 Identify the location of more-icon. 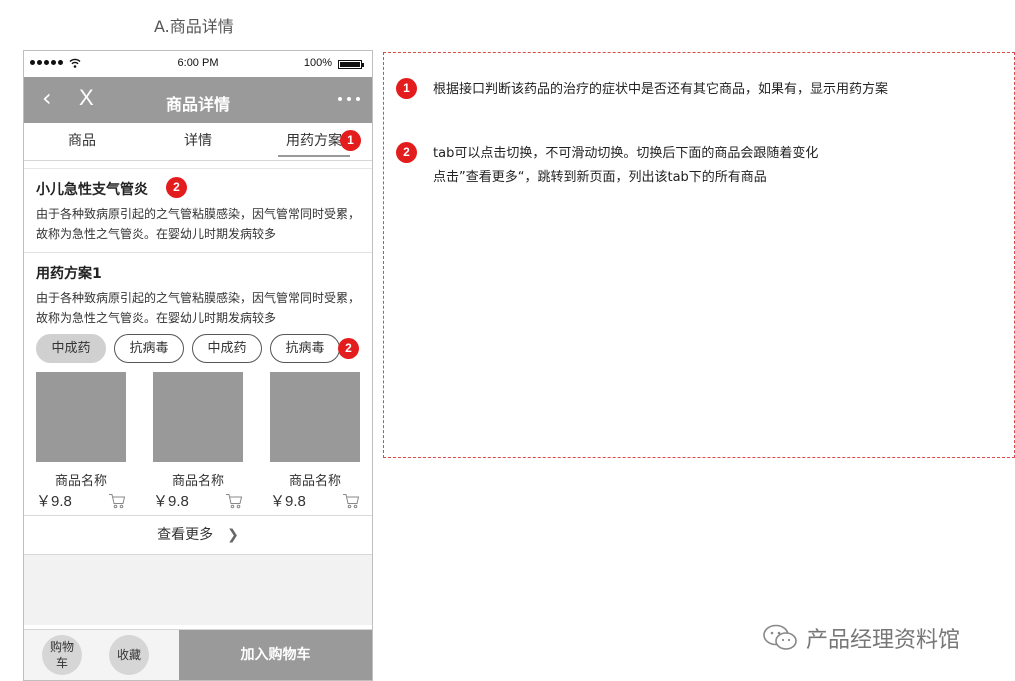
(349, 99).